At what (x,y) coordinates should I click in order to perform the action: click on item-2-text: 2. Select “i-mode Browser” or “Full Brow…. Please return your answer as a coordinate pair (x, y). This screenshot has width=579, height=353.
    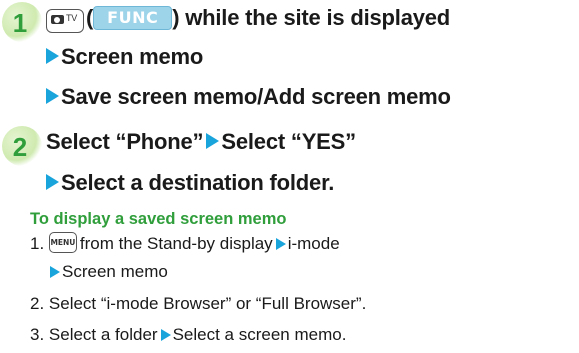
    Looking at the image, I should click on (198, 303).